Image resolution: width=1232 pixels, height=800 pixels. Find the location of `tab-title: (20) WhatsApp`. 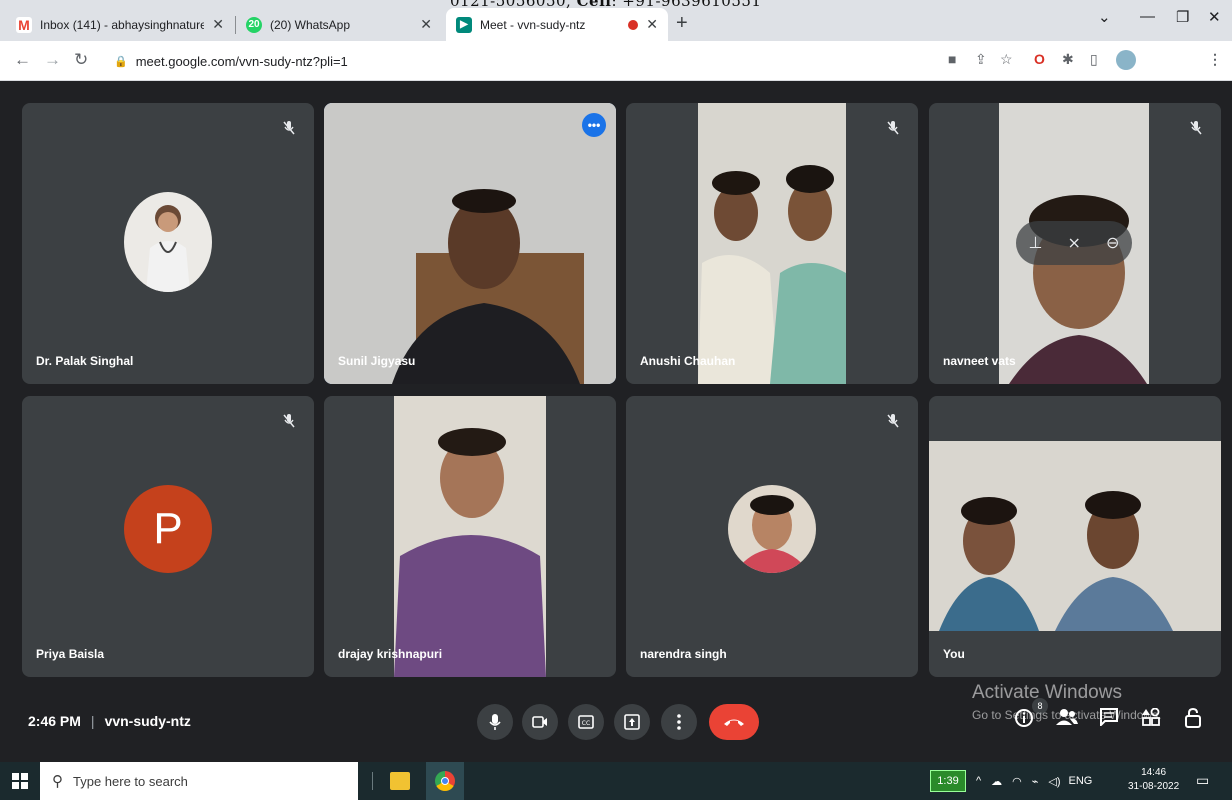

tab-title: (20) WhatsApp is located at coordinates (310, 24).